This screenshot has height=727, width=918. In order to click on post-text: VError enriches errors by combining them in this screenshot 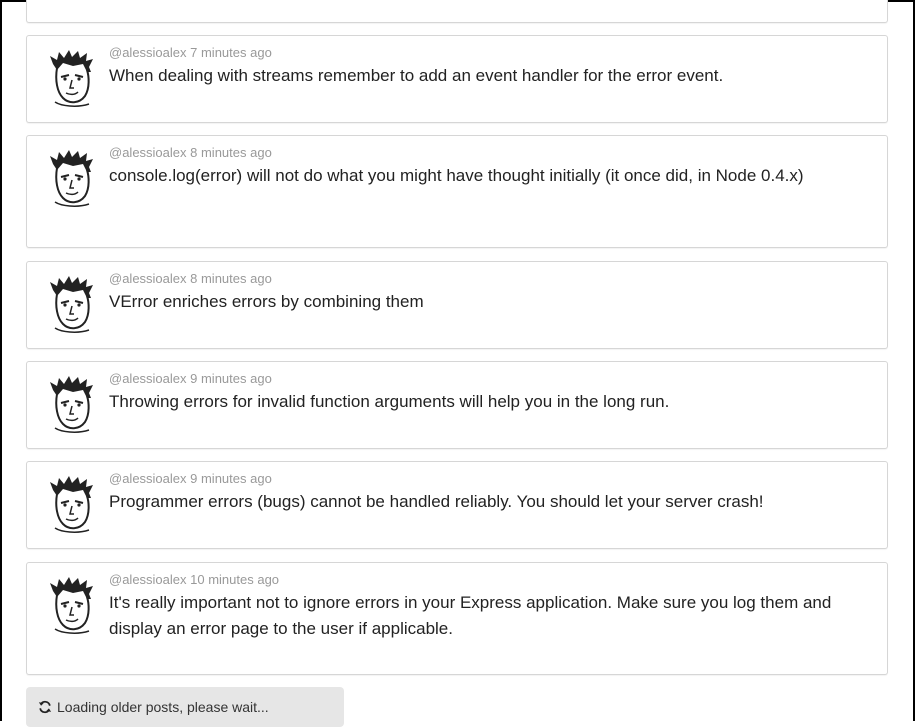, I will do `click(266, 301)`.